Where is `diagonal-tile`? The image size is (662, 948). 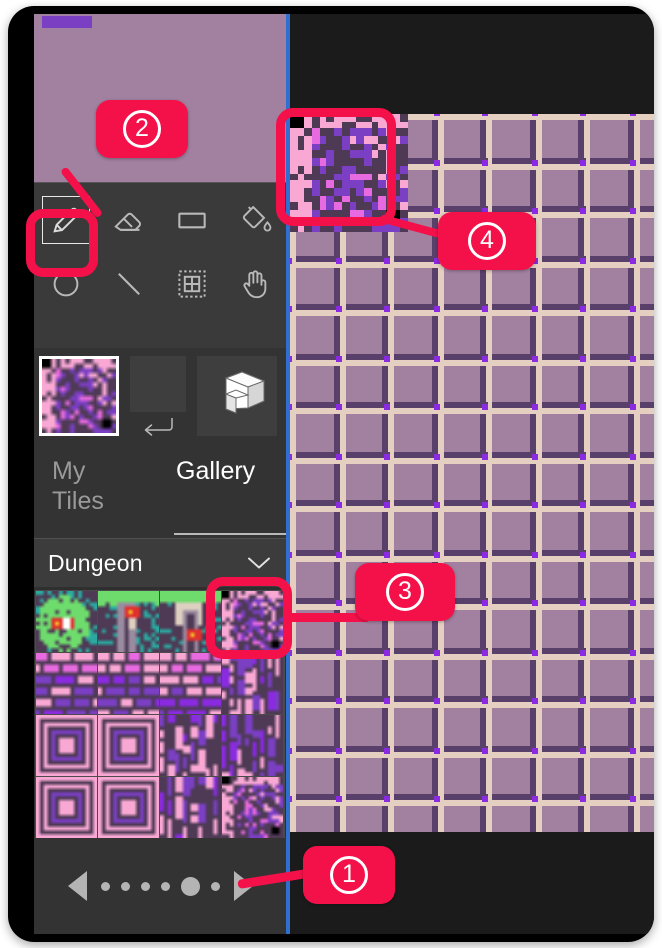
diagonal-tile is located at coordinates (252, 807).